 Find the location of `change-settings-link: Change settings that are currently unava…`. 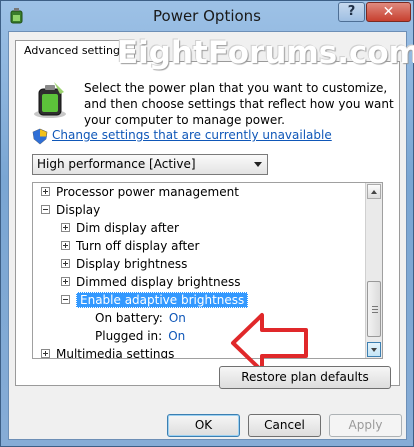

change-settings-link: Change settings that are currently unava… is located at coordinates (192, 135).